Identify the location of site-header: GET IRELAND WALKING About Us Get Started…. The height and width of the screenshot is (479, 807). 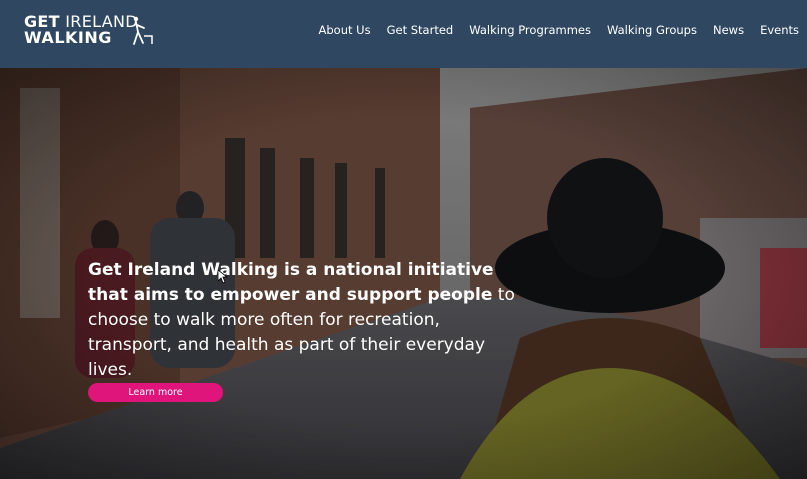
(403, 34).